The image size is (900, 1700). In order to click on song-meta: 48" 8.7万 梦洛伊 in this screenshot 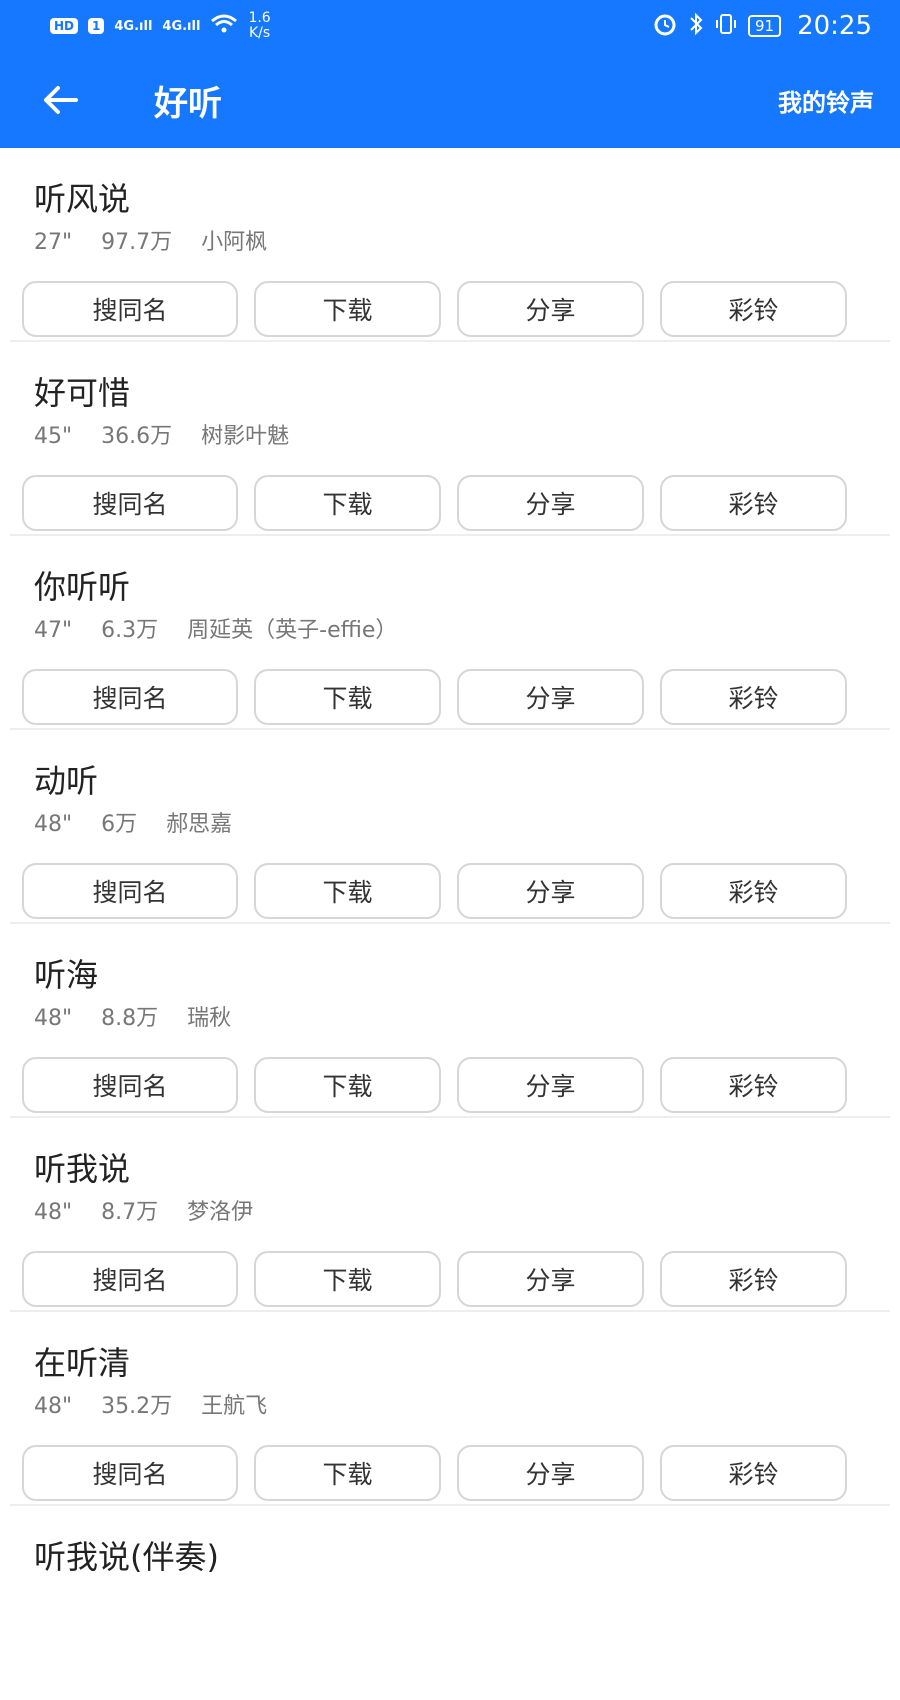, I will do `click(154, 1210)`.